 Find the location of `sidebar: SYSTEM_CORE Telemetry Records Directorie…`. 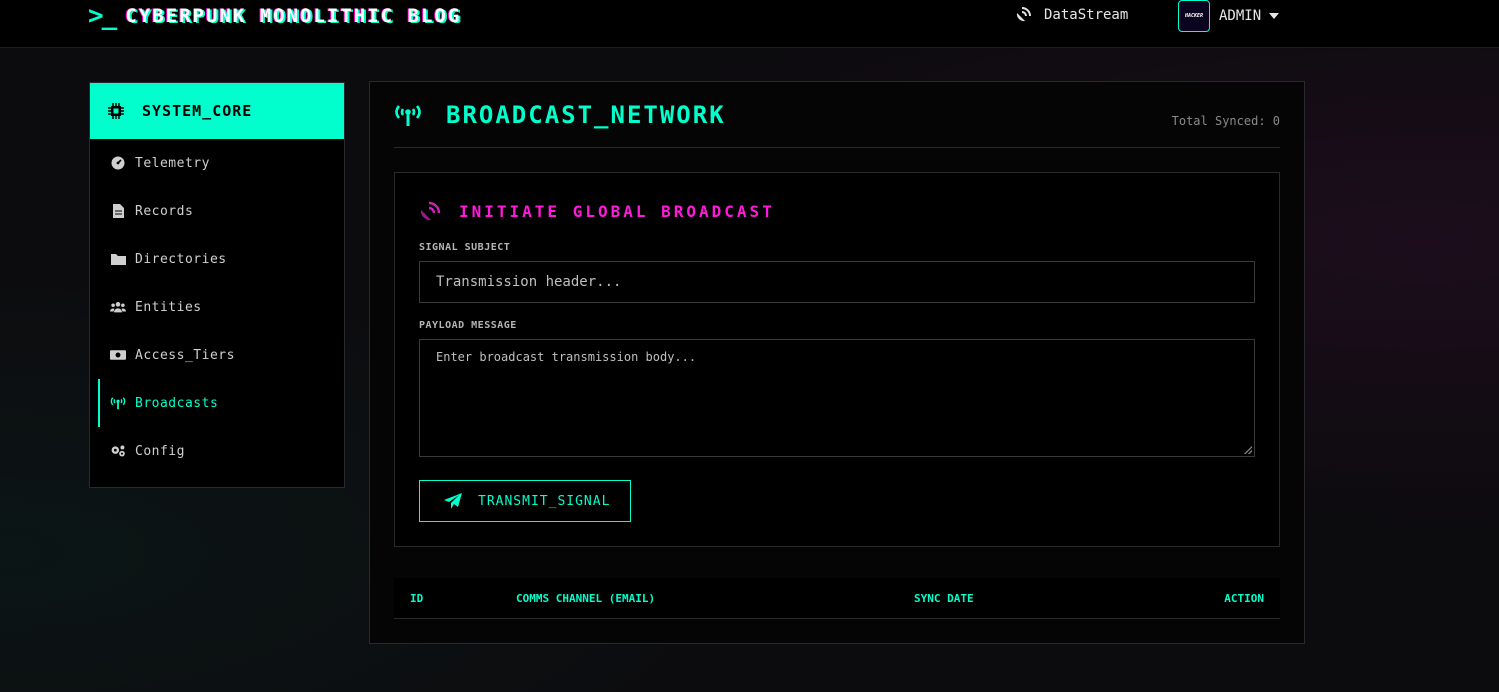

sidebar: SYSTEM_CORE Telemetry Records Directorie… is located at coordinates (217, 285).